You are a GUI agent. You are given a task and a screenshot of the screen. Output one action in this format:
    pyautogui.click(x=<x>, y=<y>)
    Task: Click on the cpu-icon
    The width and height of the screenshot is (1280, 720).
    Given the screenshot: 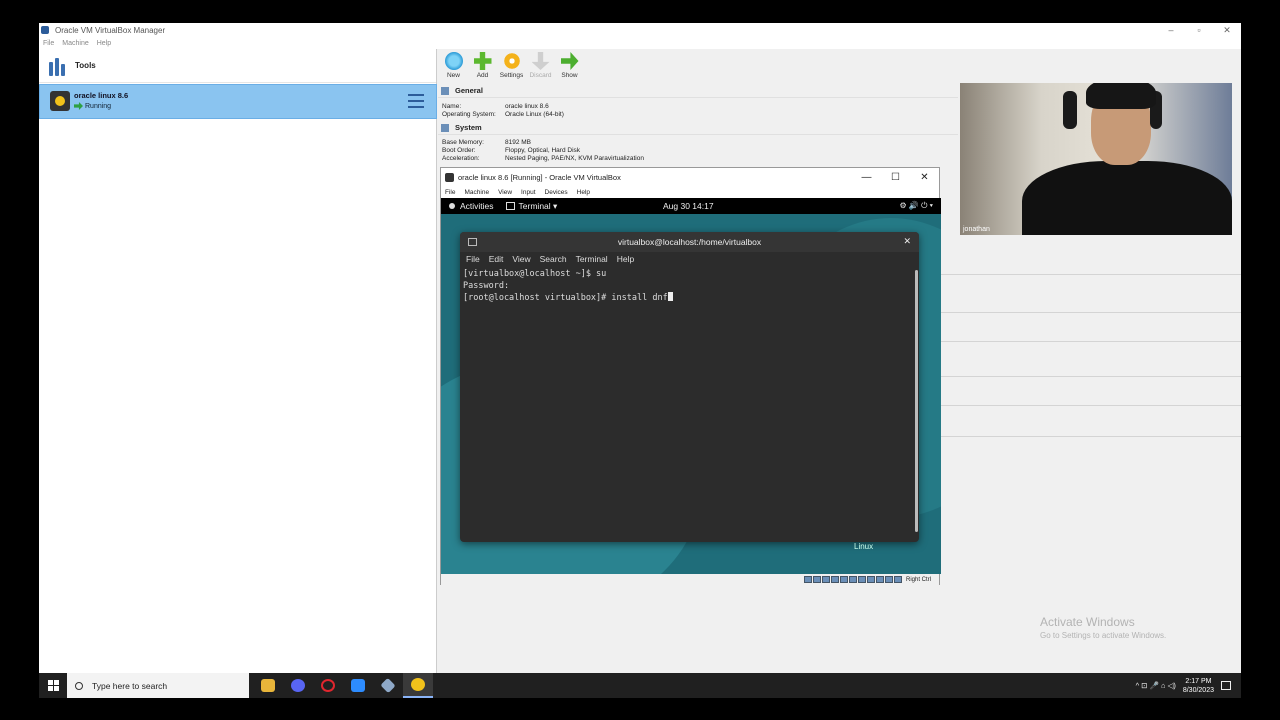 What is the action you would take?
    pyautogui.click(x=879, y=579)
    